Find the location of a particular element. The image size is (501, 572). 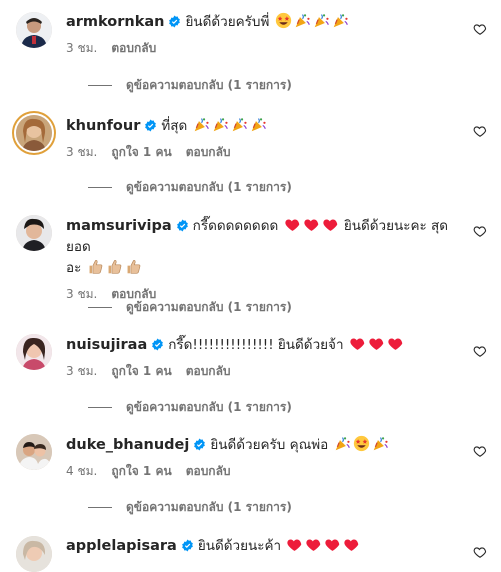

comment-text: กรี๊ด!!!!!!!!!!!!!!! ยินดีด้วยจ้า is located at coordinates (256, 345).